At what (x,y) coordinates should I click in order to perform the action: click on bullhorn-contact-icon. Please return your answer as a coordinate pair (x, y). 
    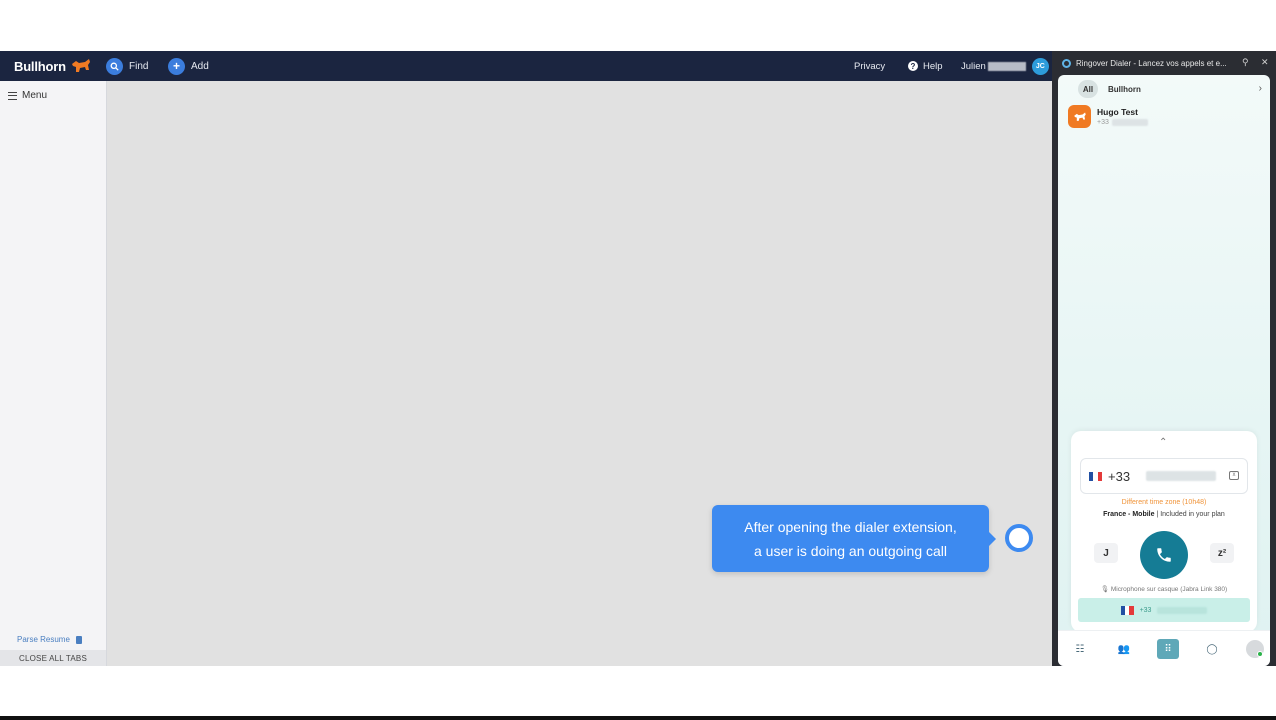
    Looking at the image, I should click on (1079, 116).